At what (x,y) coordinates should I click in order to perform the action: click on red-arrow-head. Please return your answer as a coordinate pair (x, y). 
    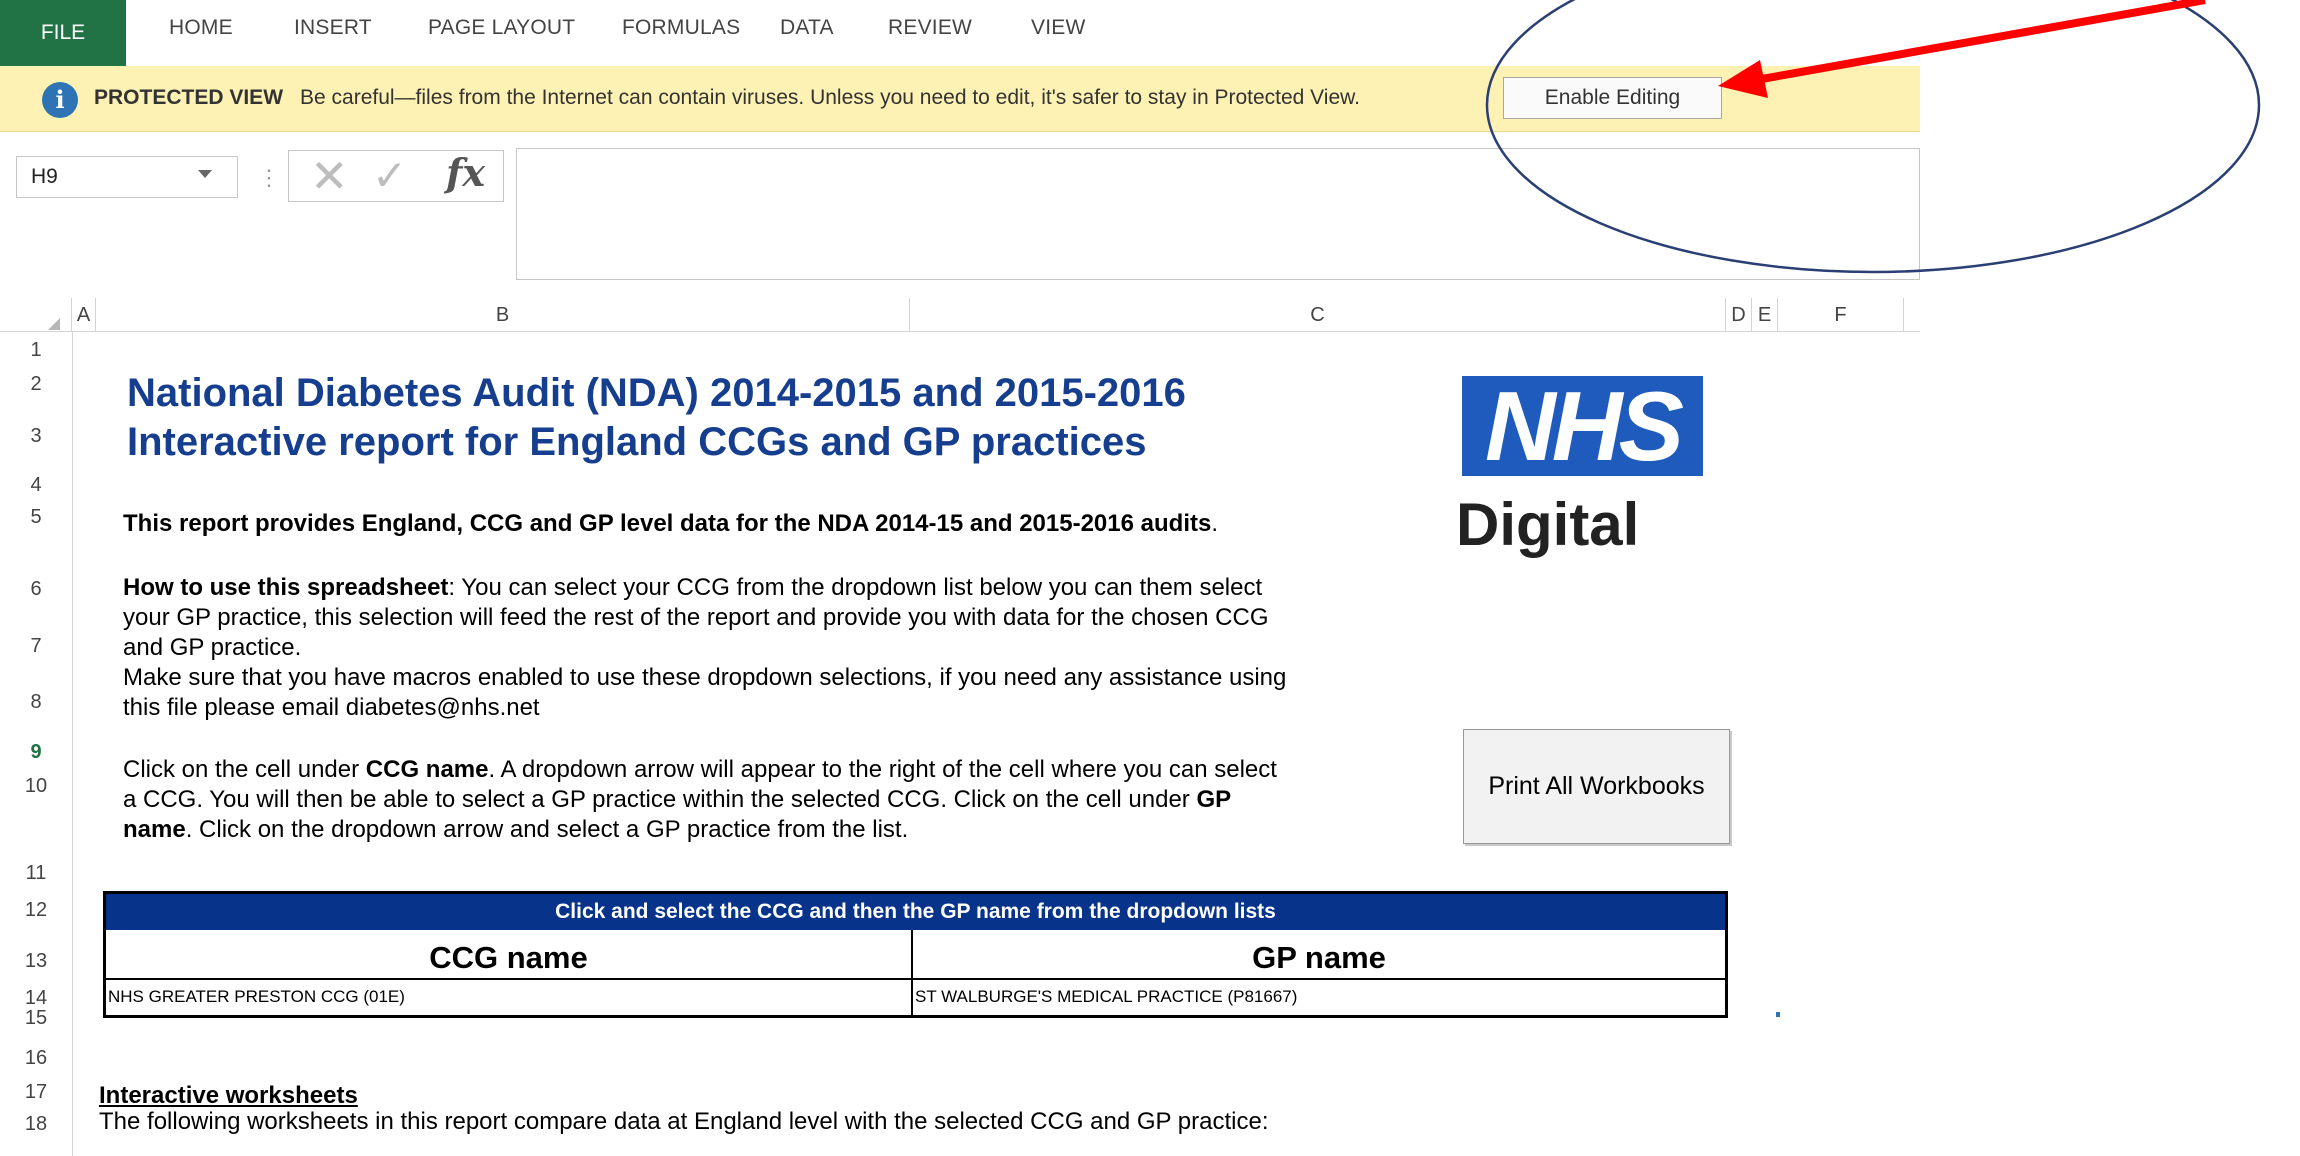
    Looking at the image, I should click on (1743, 79).